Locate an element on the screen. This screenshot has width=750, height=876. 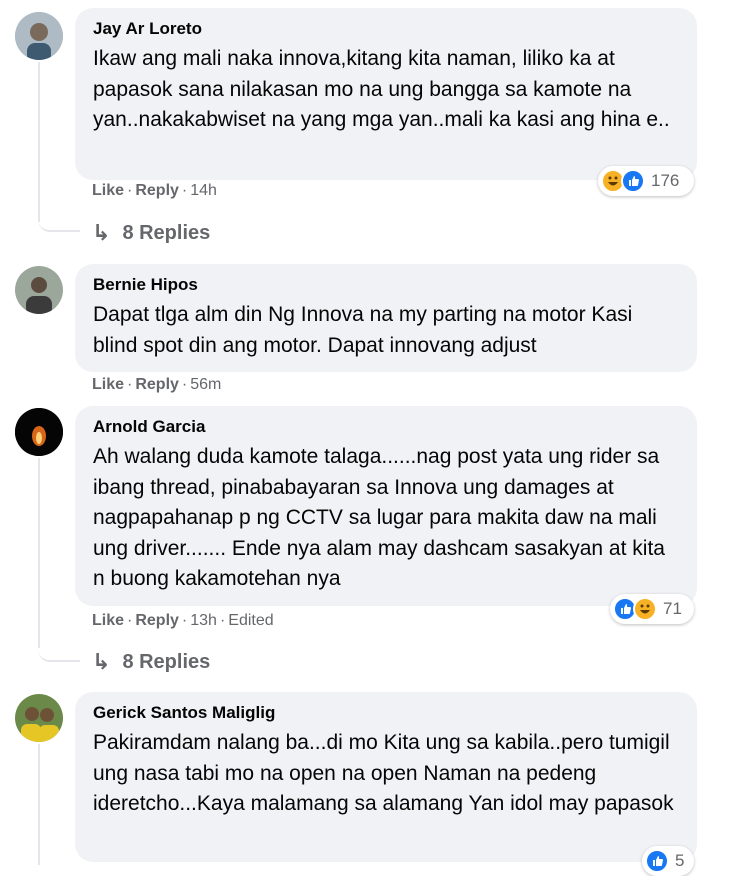
comment-author: Gerick Santos Maliglig is located at coordinates (387, 713).